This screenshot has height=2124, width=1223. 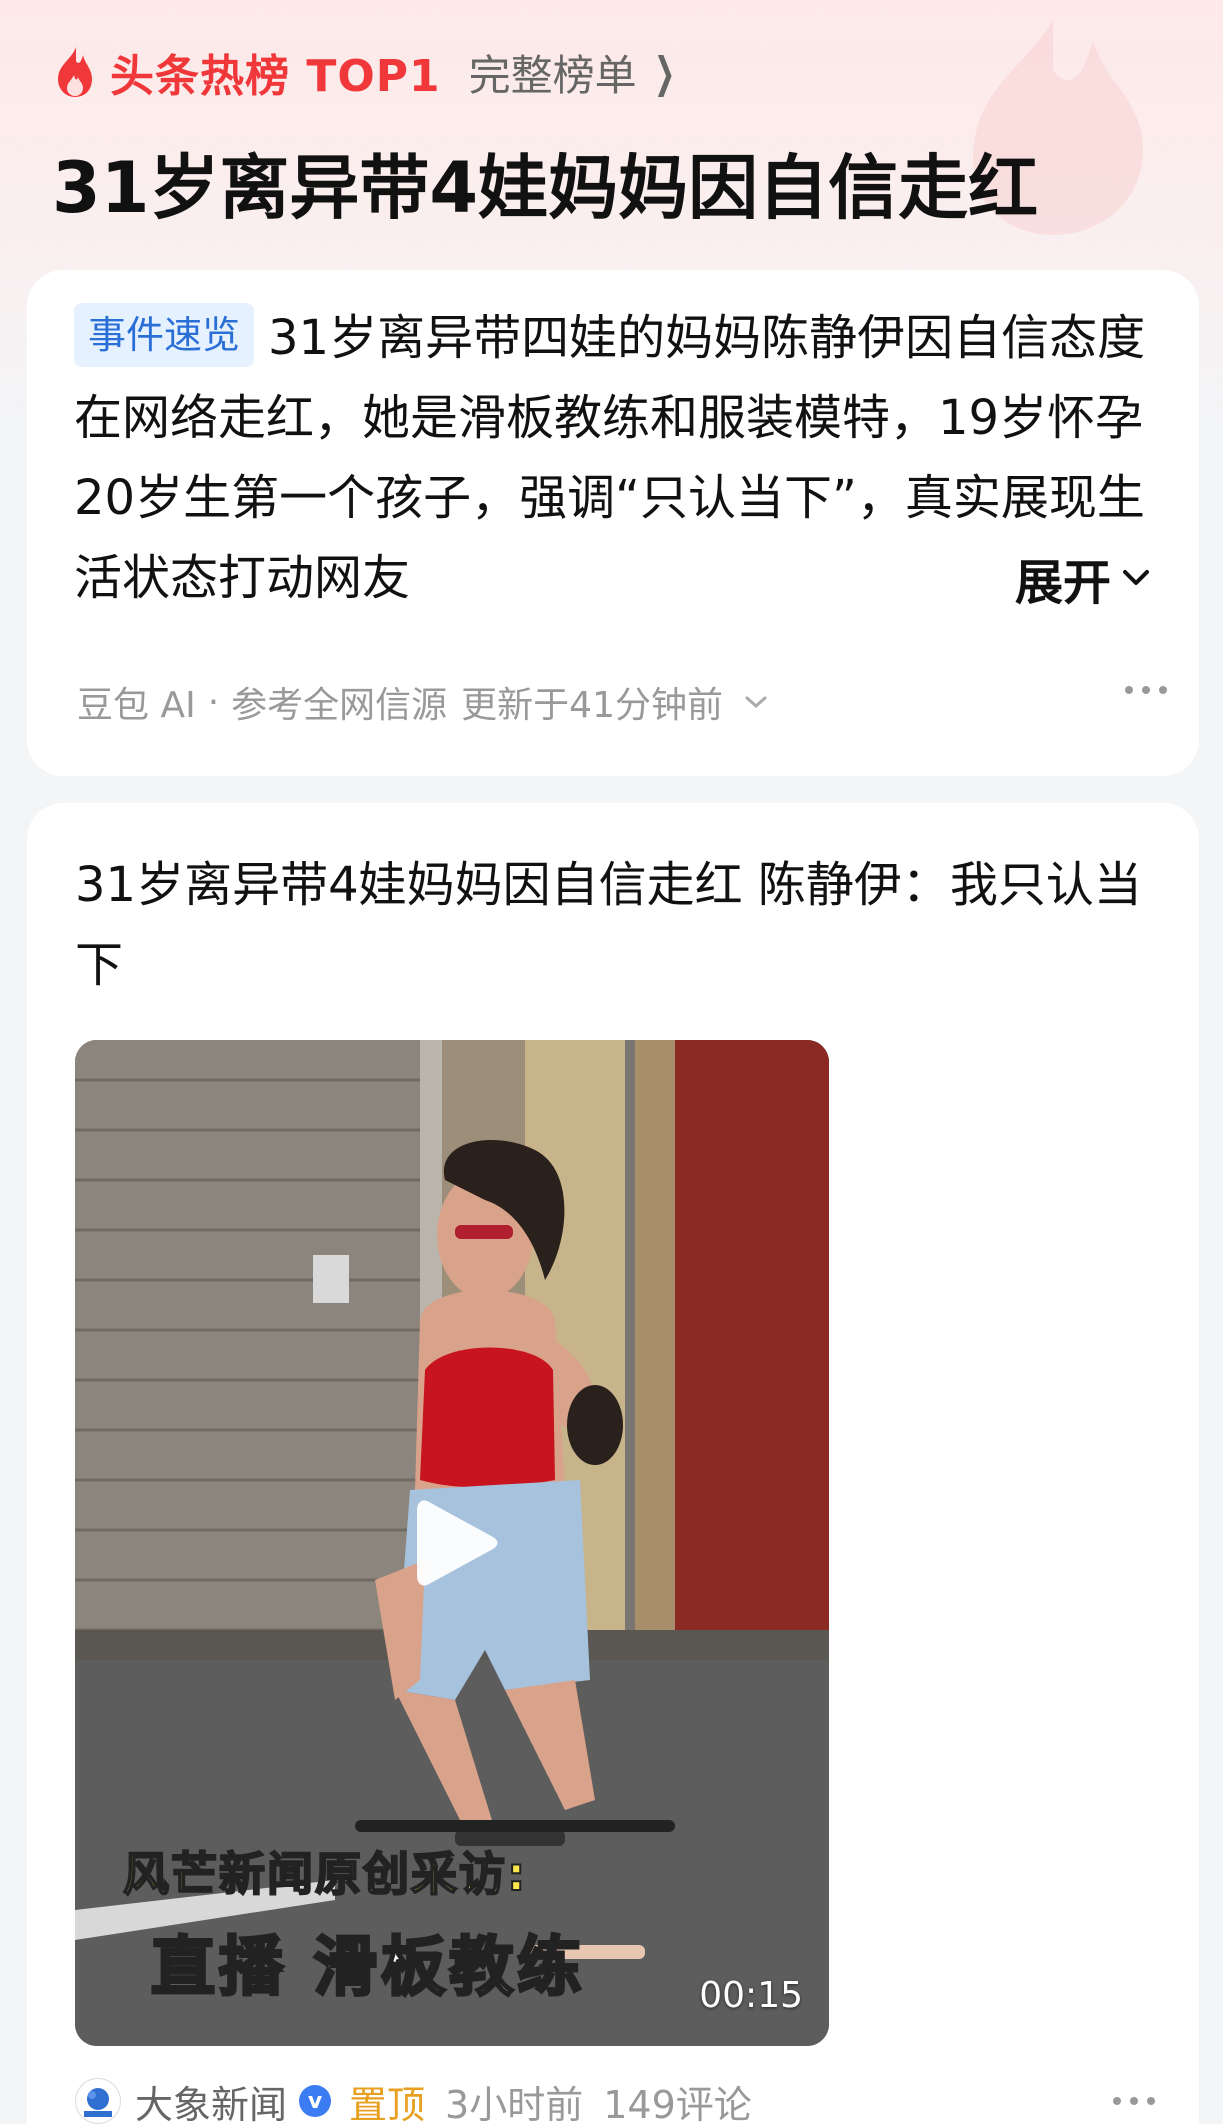 What do you see at coordinates (457, 1543) in the screenshot?
I see `play-icon` at bounding box center [457, 1543].